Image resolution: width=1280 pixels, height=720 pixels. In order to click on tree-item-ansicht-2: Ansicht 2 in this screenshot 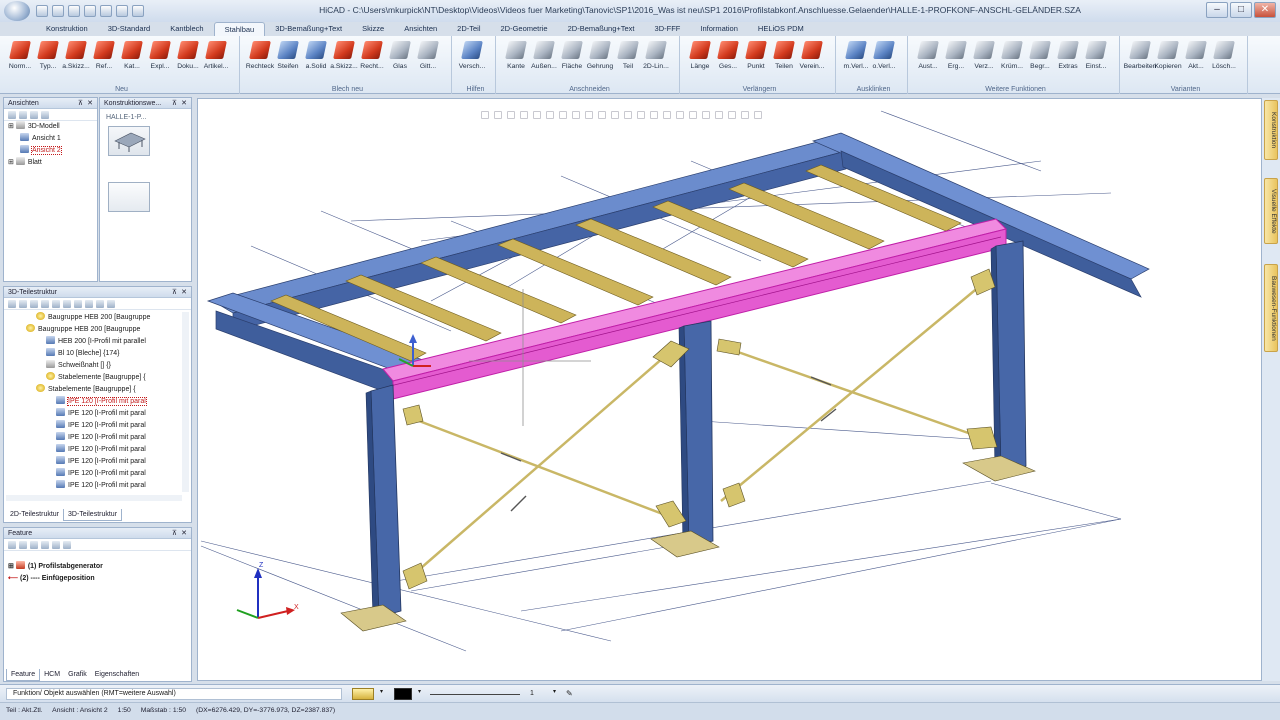, I will do `click(50, 151)`.